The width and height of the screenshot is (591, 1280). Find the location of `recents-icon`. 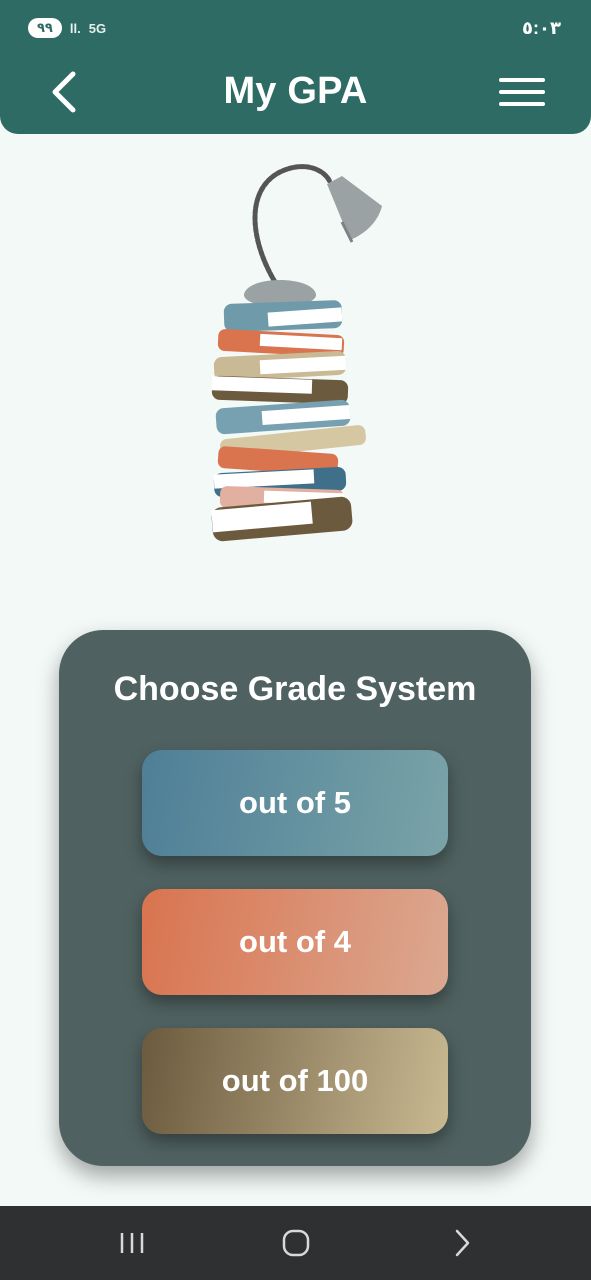

recents-icon is located at coordinates (132, 1243).